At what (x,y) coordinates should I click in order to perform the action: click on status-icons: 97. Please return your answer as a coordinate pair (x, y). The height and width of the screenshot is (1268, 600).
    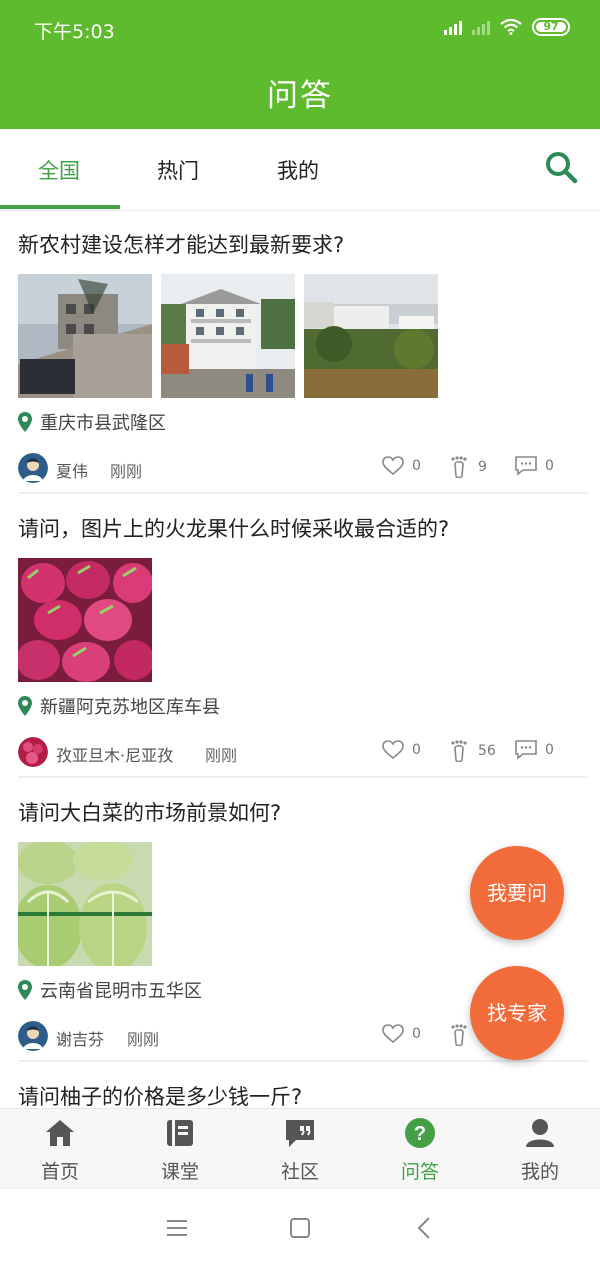
    Looking at the image, I should click on (507, 27).